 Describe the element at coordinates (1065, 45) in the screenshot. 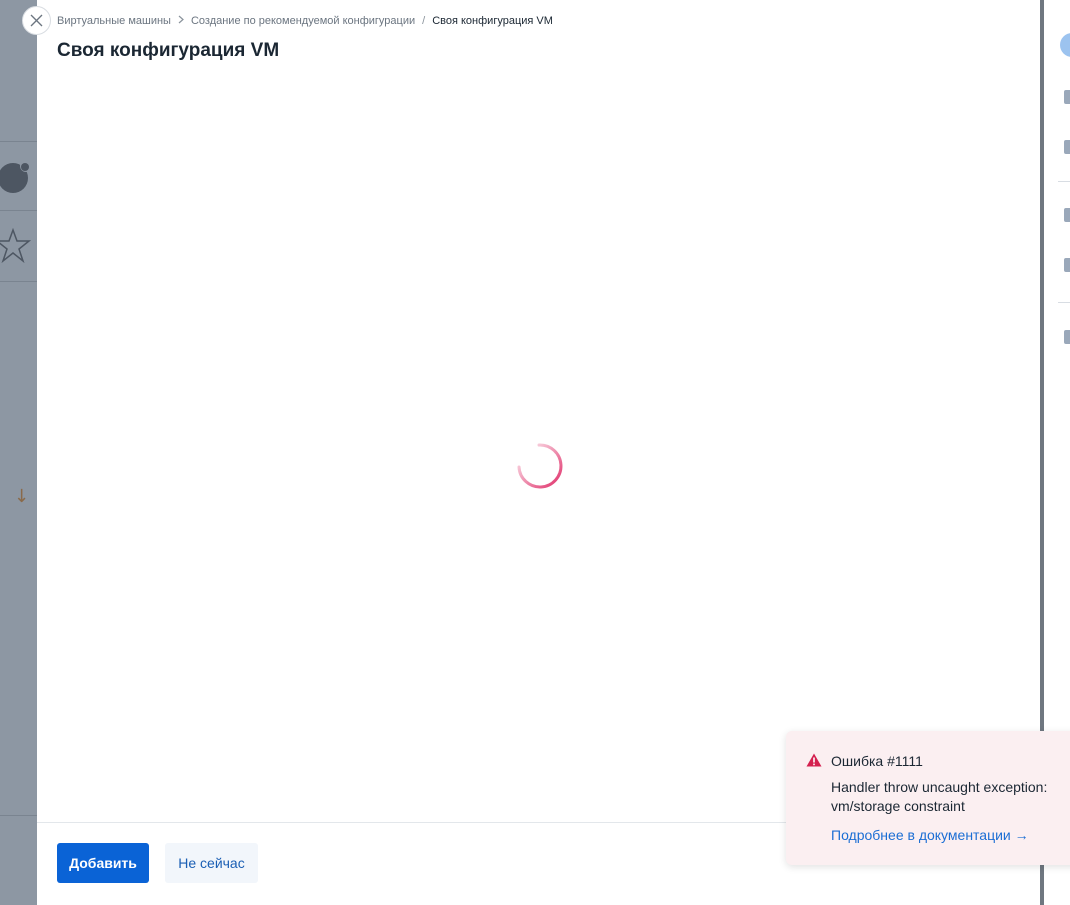

I see `user-avatar` at that location.